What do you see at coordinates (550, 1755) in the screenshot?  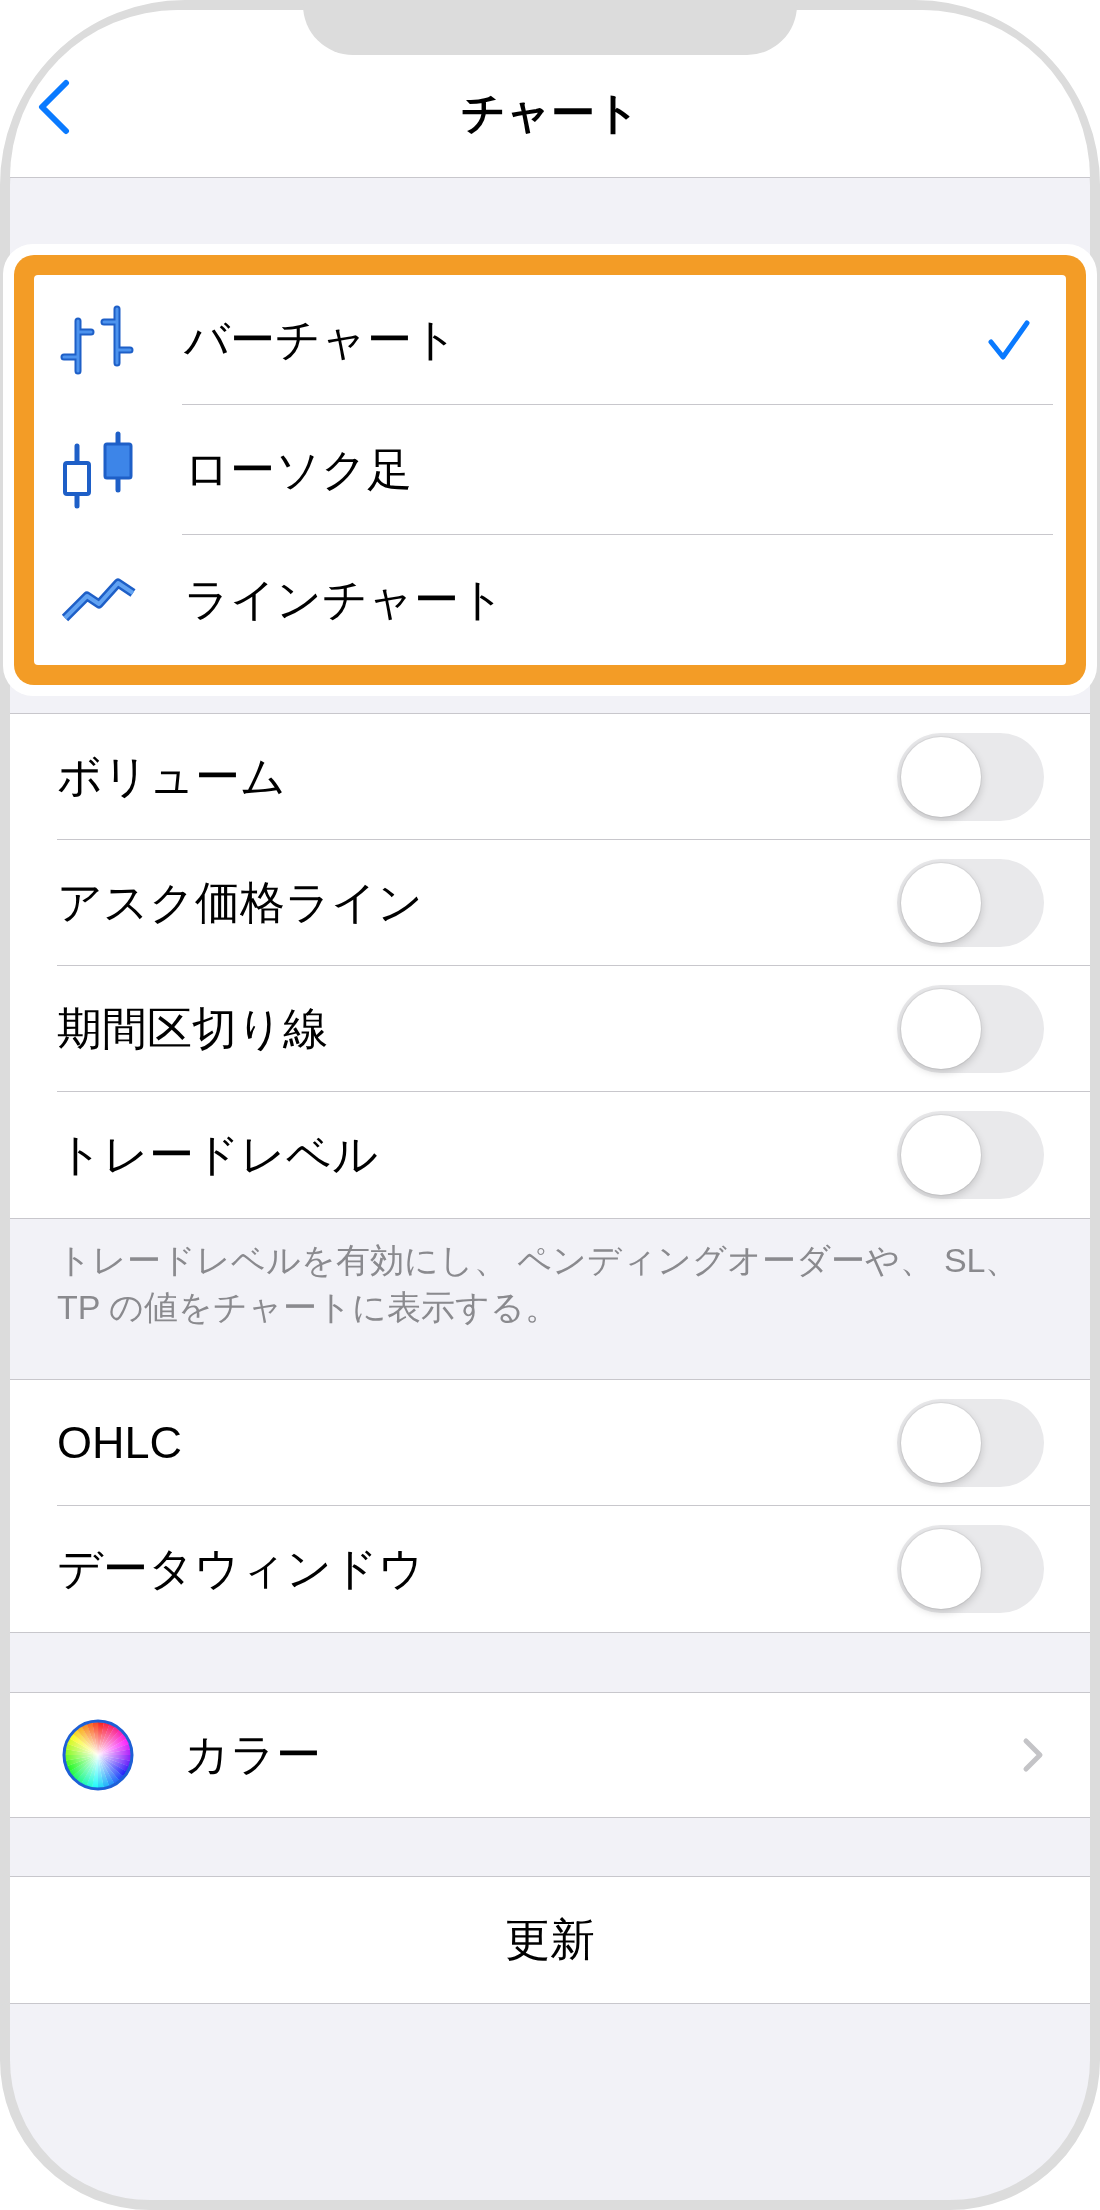 I see `color-menu-item: カラー` at bounding box center [550, 1755].